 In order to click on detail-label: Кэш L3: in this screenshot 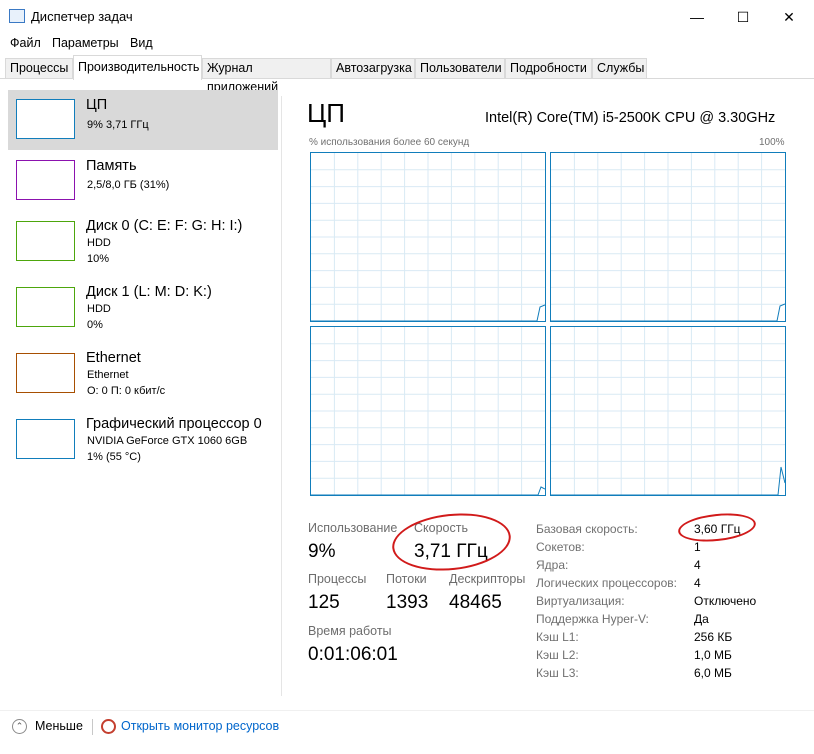, I will do `click(557, 673)`.